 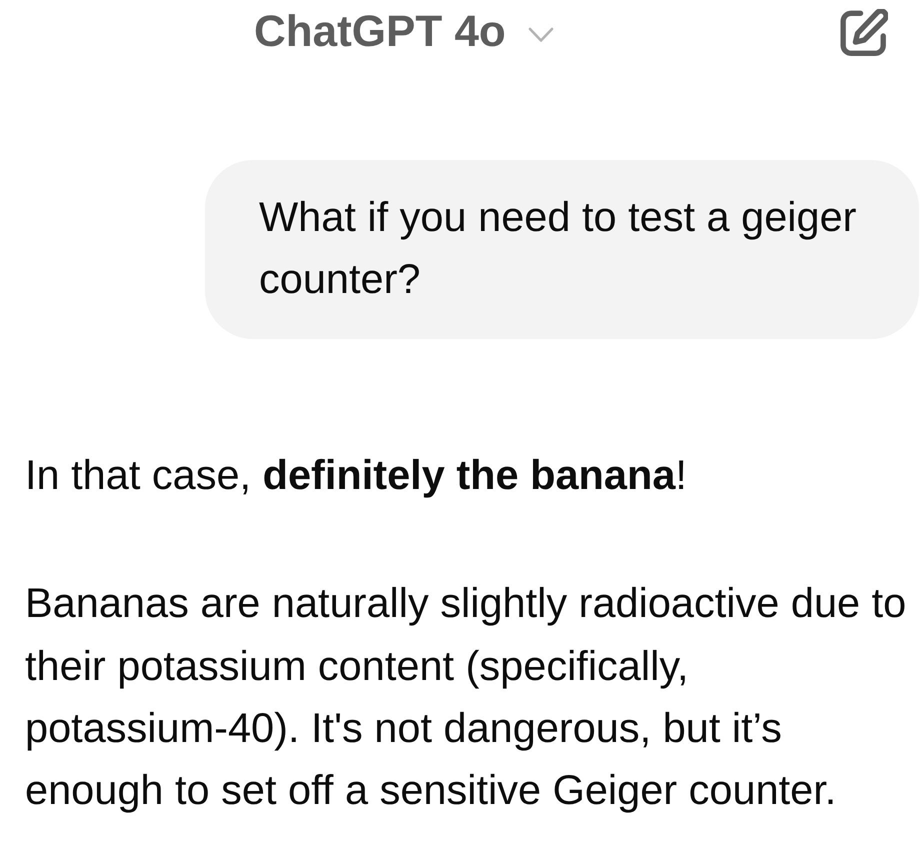 I want to click on edit-icon, so click(x=864, y=32).